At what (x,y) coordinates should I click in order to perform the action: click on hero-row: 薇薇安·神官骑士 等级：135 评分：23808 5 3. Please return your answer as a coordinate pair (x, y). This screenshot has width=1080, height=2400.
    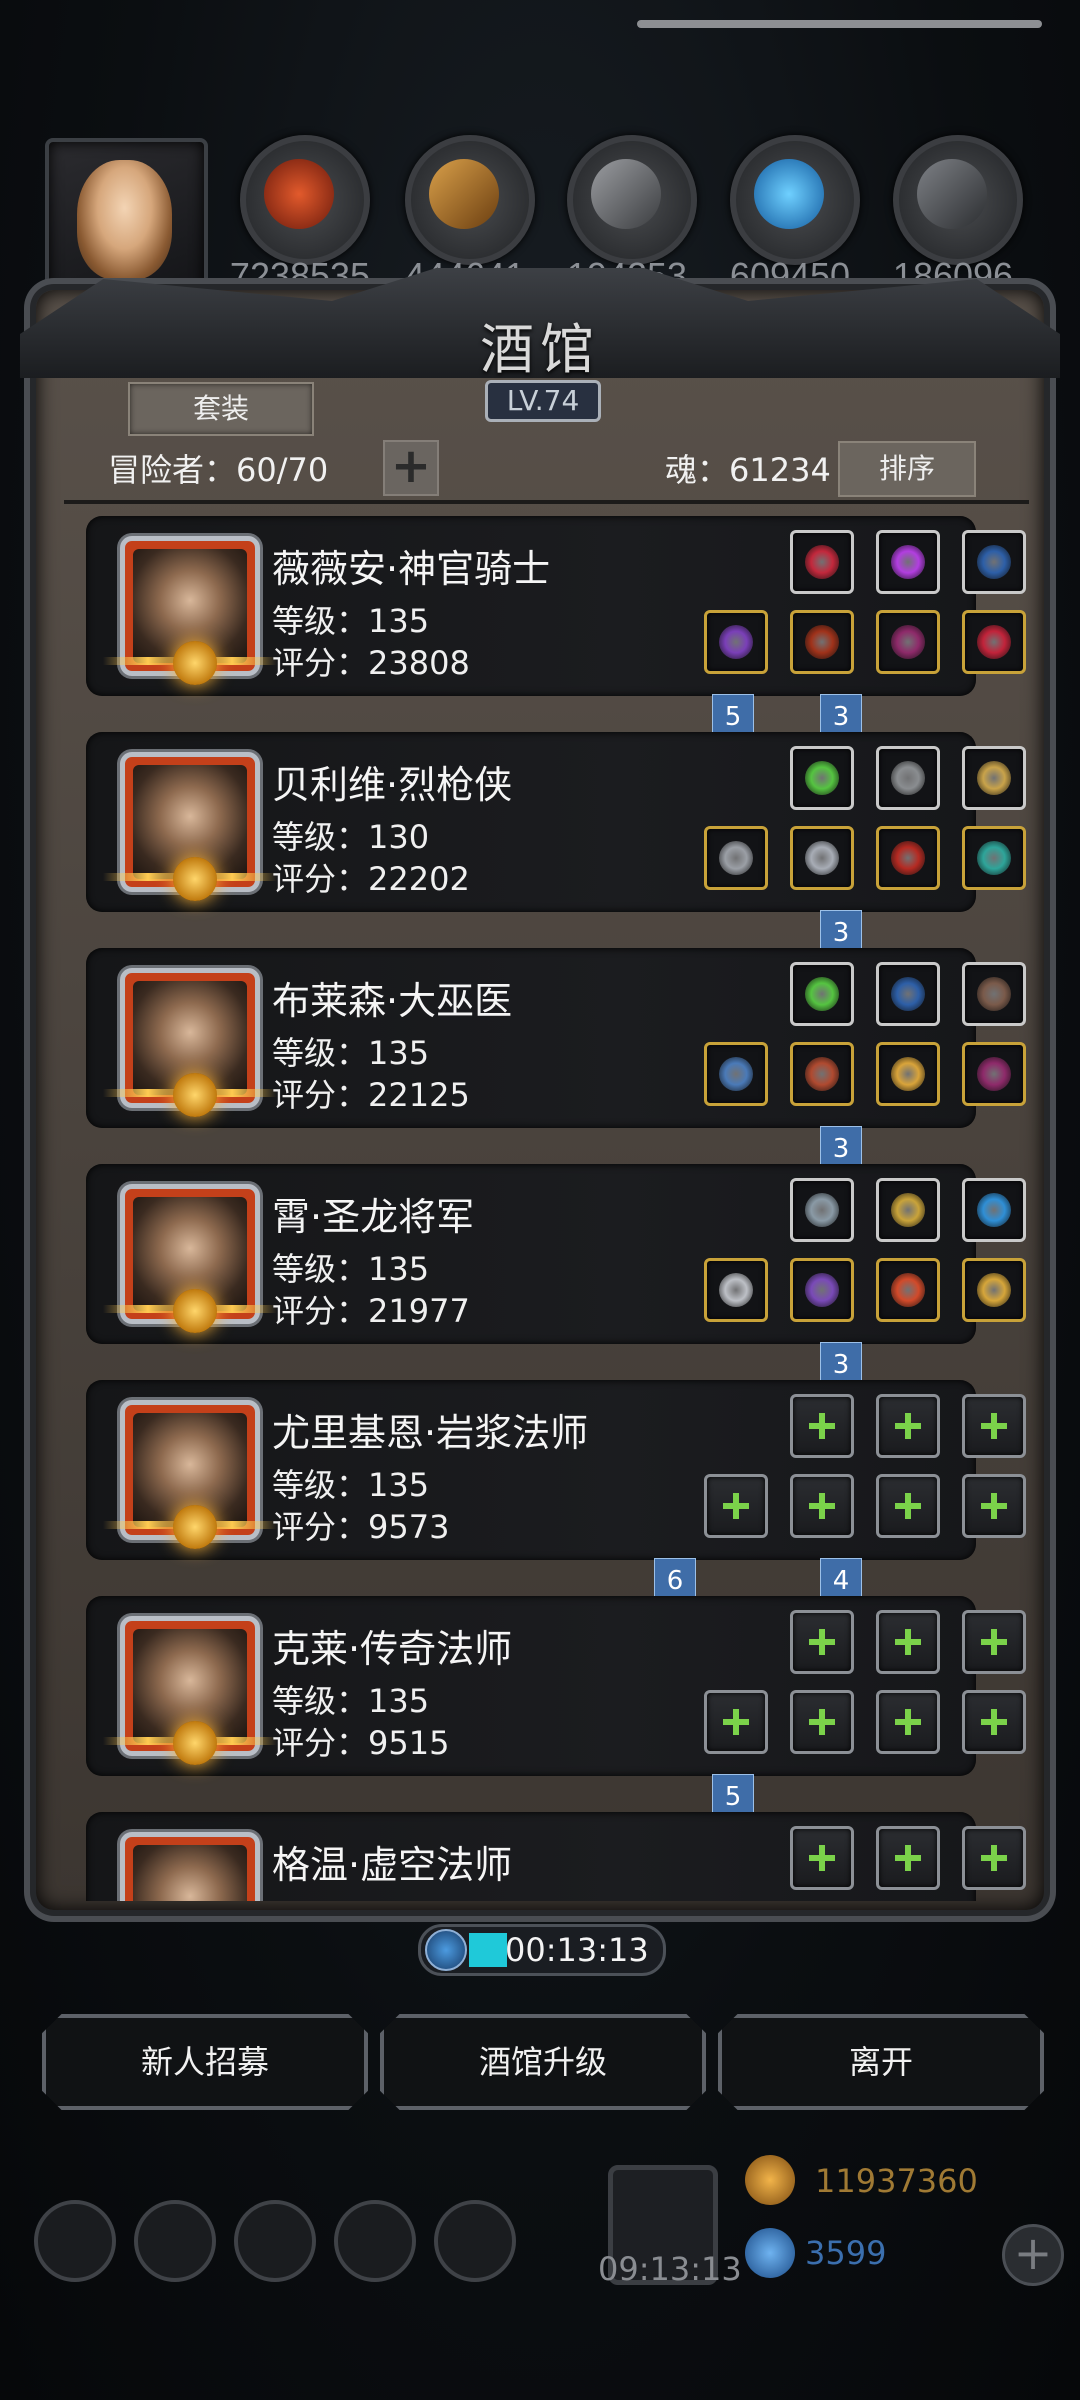
    Looking at the image, I should click on (558, 634).